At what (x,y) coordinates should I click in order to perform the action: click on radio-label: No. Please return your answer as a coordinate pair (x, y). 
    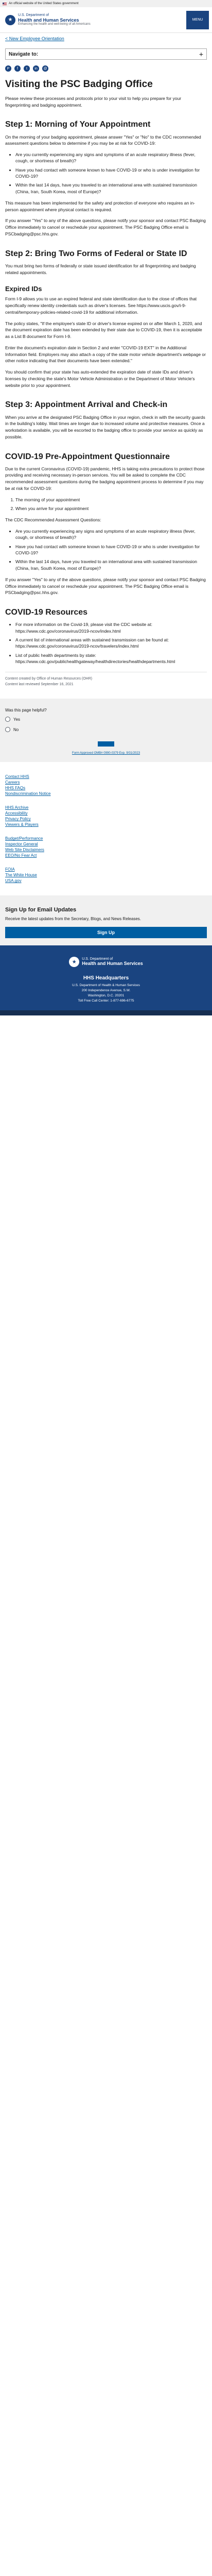
    Looking at the image, I should click on (16, 729).